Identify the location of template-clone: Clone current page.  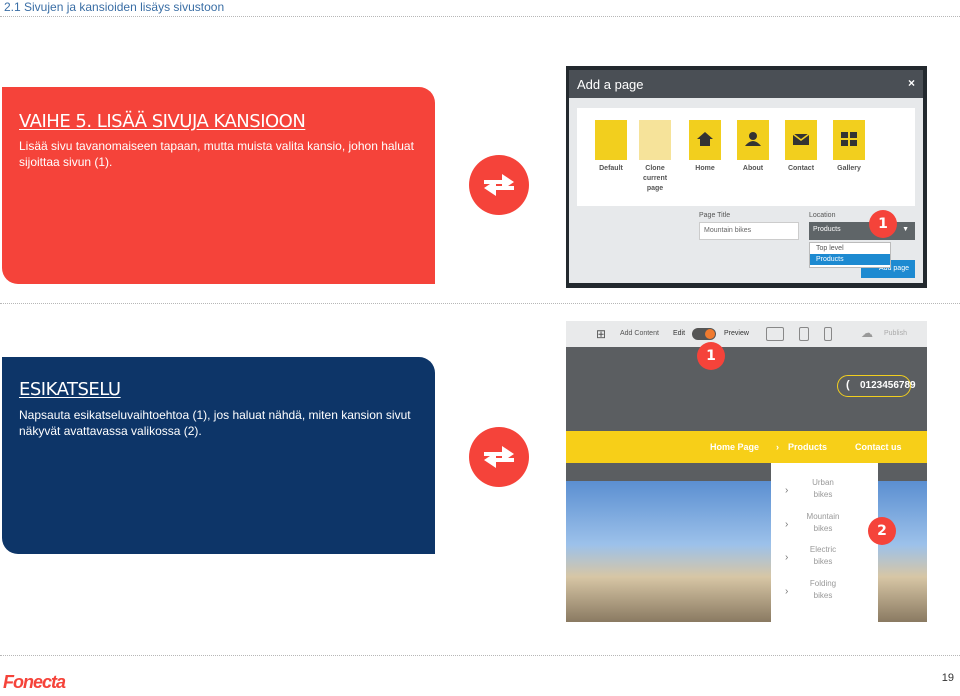
(655, 157).